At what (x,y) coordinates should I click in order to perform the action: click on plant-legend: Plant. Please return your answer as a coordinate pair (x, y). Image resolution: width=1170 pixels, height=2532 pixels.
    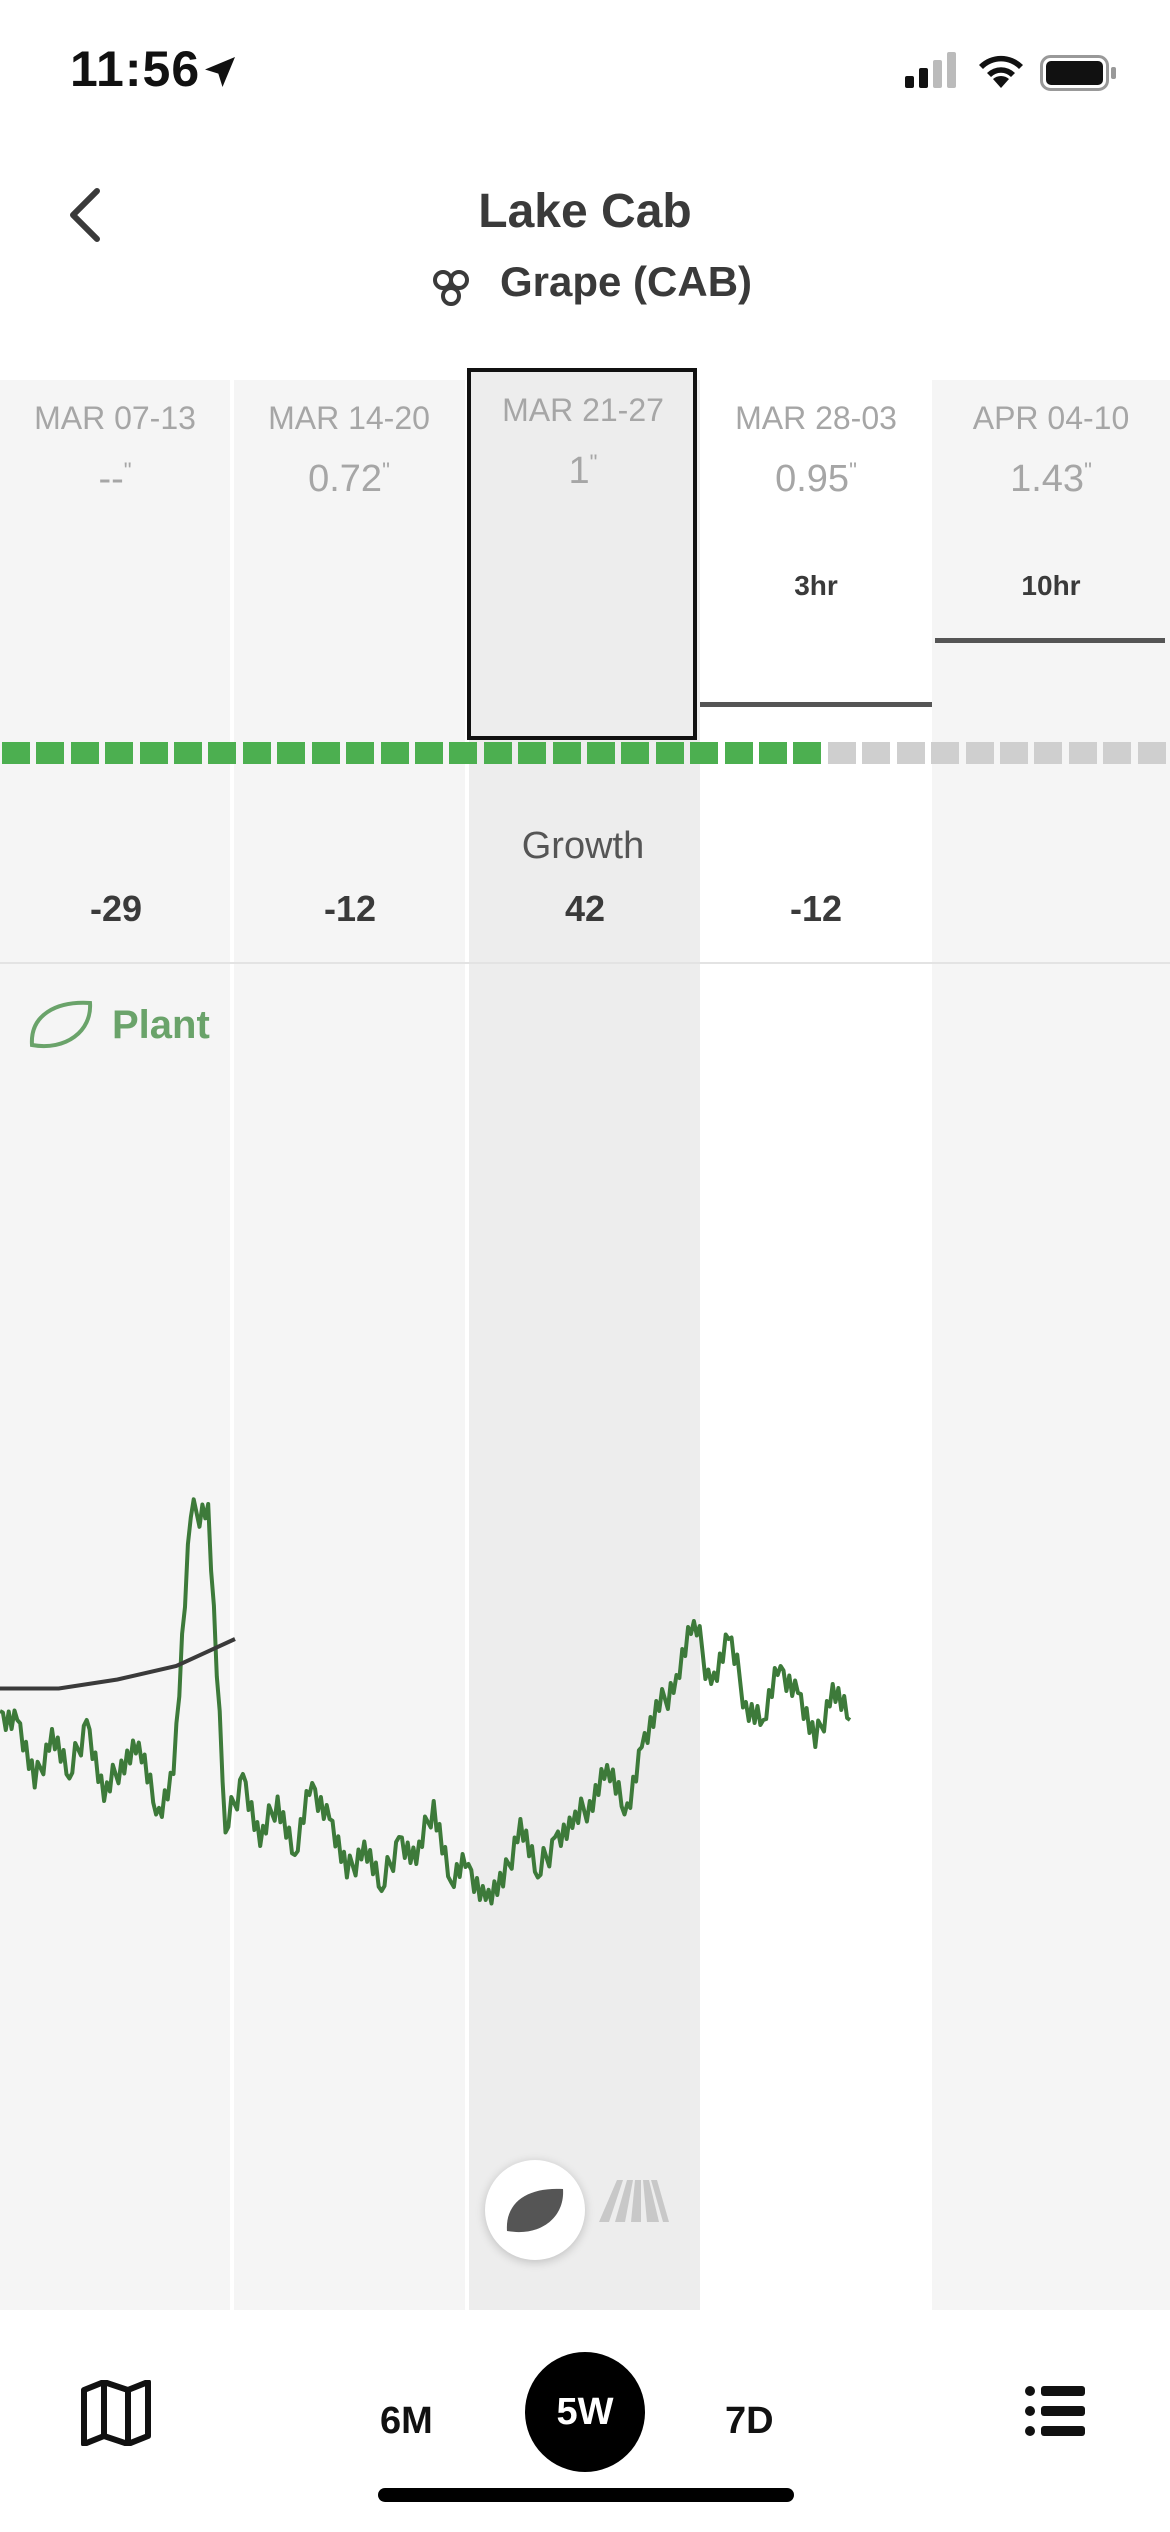
    Looking at the image, I should click on (118, 1025).